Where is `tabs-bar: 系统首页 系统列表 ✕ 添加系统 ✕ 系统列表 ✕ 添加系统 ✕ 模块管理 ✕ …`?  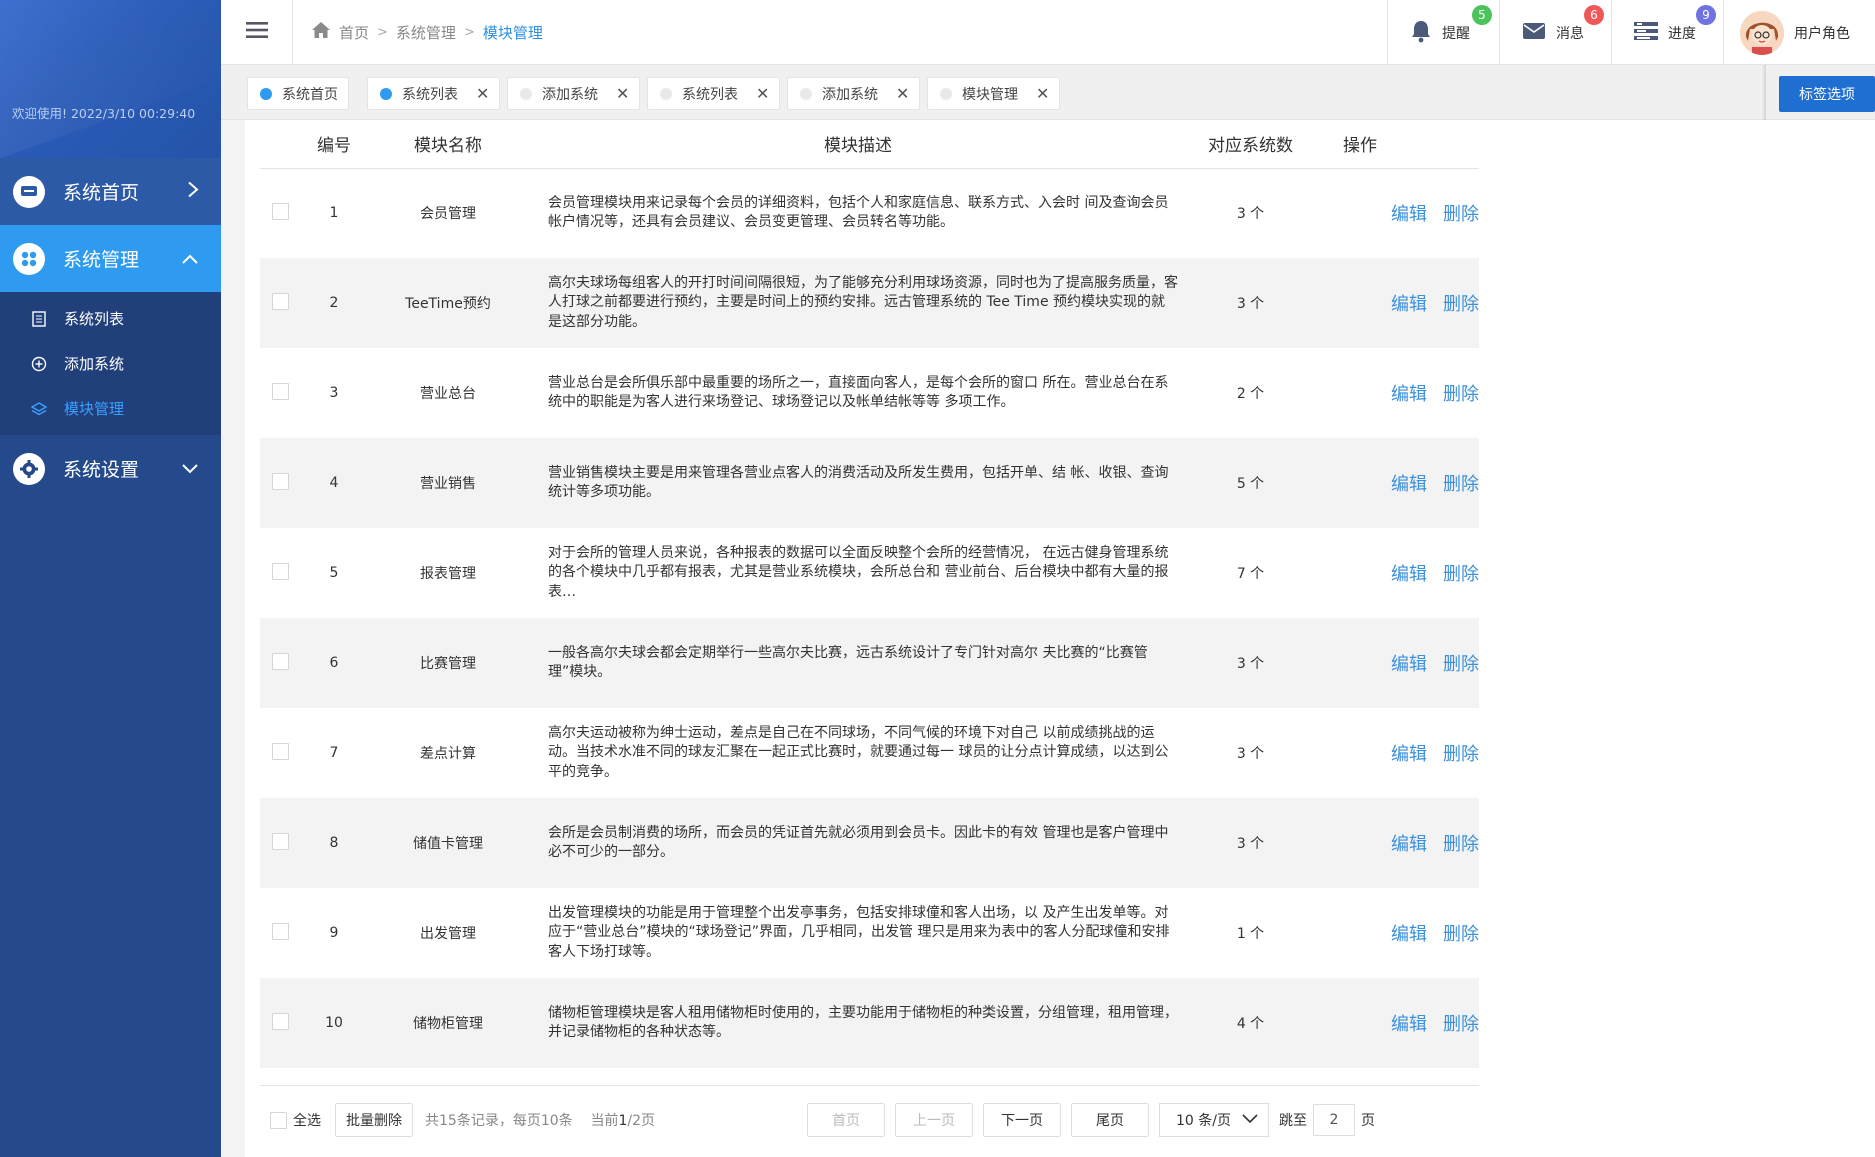 tabs-bar: 系统首页 系统列表 ✕ 添加系统 ✕ 系统列表 ✕ 添加系统 ✕ 模块管理 ✕ … is located at coordinates (1048, 92).